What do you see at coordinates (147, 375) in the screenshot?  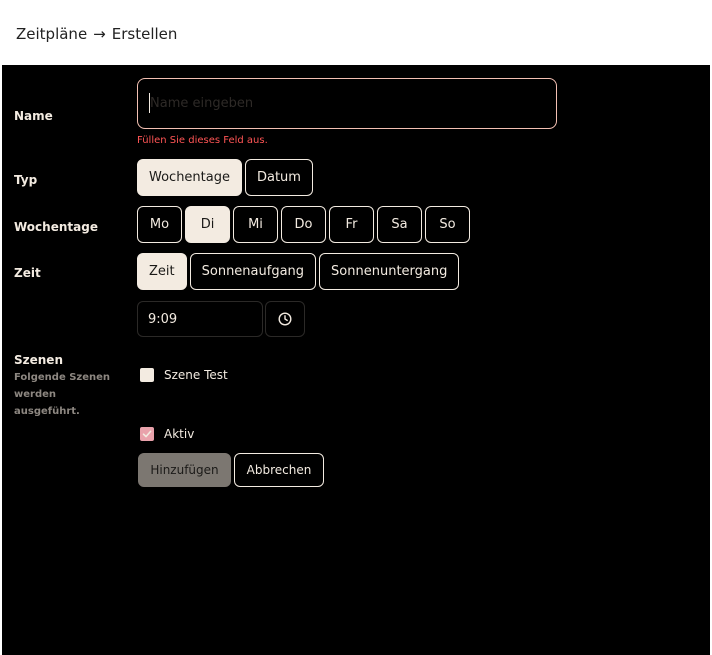 I see `scene-checkbox` at bounding box center [147, 375].